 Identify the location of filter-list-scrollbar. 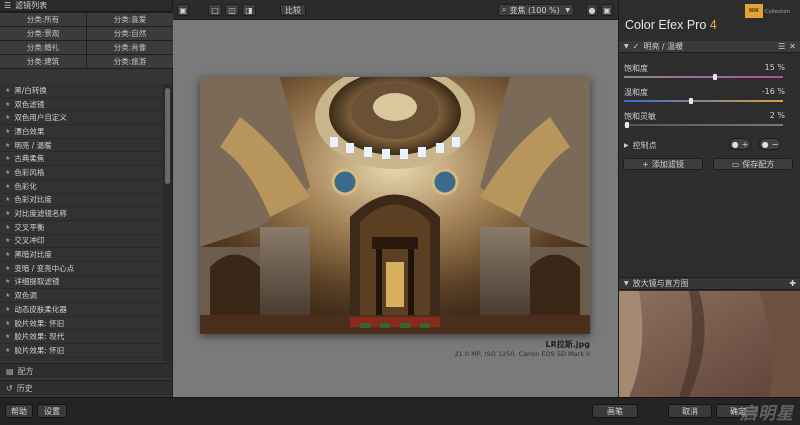
(167, 223).